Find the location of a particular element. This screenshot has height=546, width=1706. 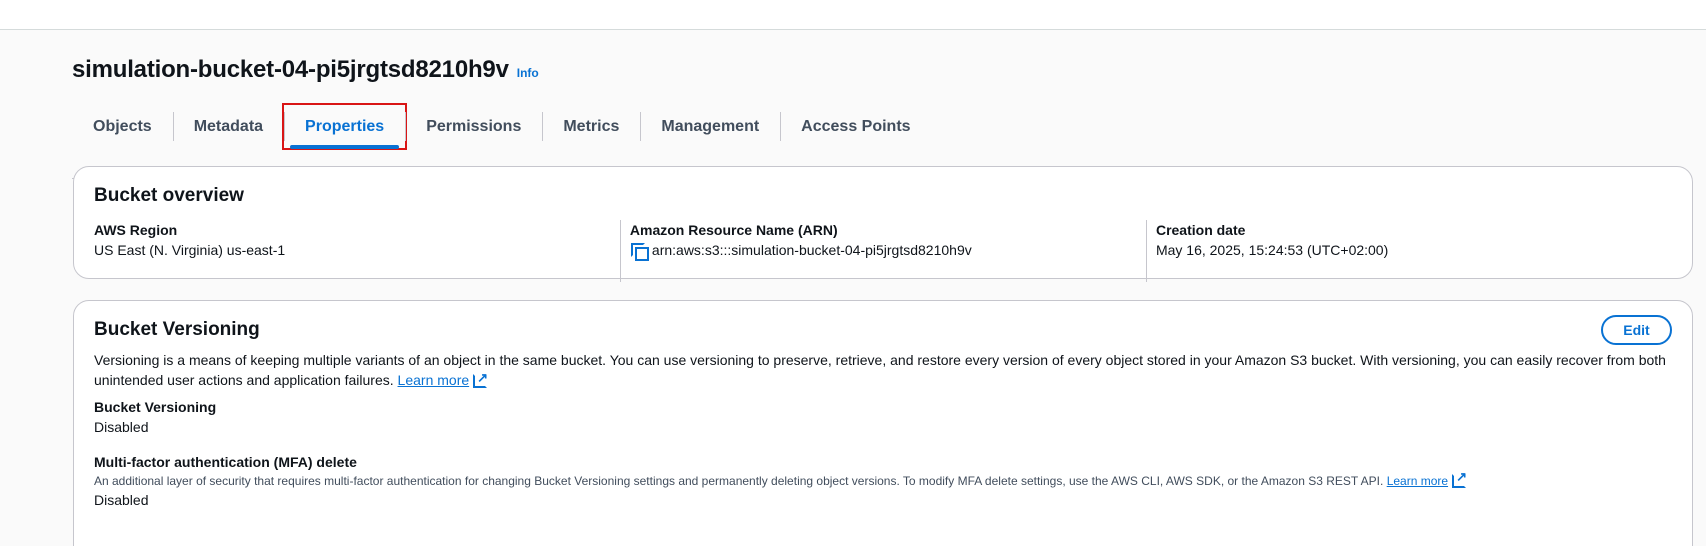

learn-more-link: Learn more is located at coordinates (434, 380).